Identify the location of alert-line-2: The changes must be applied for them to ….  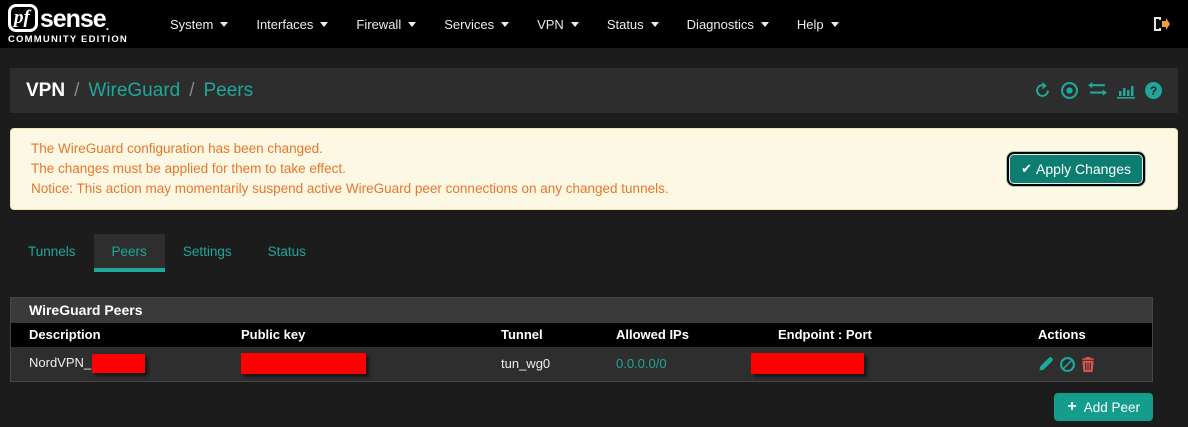
(188, 168).